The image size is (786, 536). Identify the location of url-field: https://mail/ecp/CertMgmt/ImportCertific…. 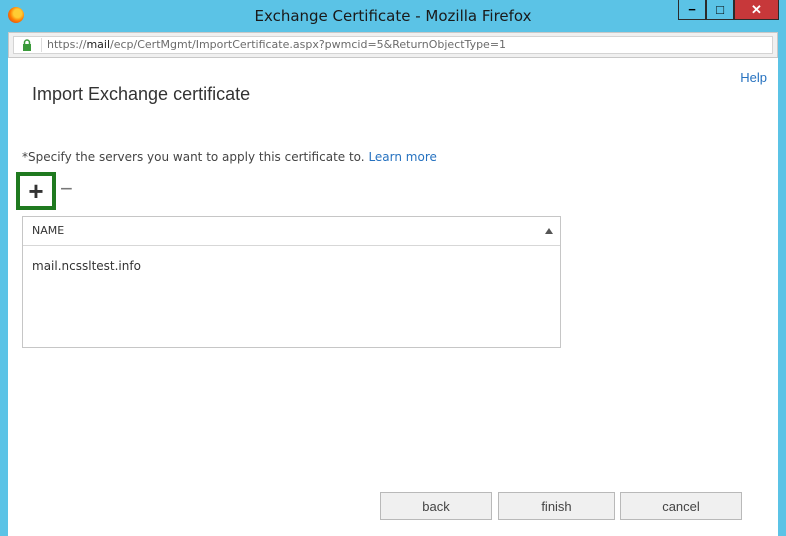
(393, 45).